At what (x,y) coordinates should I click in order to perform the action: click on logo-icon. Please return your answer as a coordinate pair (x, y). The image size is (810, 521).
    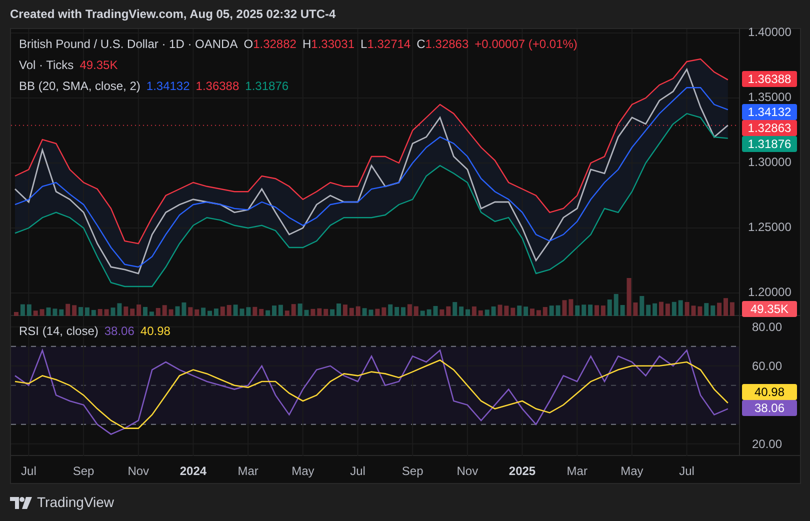
    Looking at the image, I should click on (21, 502).